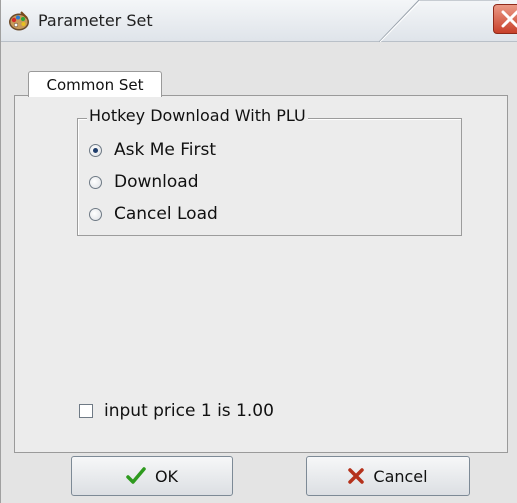  I want to click on checkmark-icon, so click(136, 475).